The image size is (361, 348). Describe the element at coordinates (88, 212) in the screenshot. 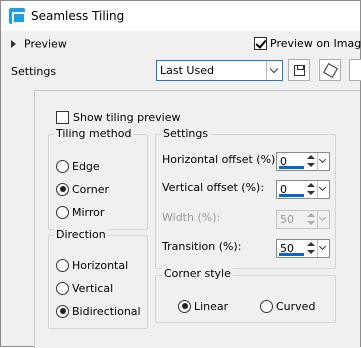

I see `radio-mirror-label: Mirror` at that location.